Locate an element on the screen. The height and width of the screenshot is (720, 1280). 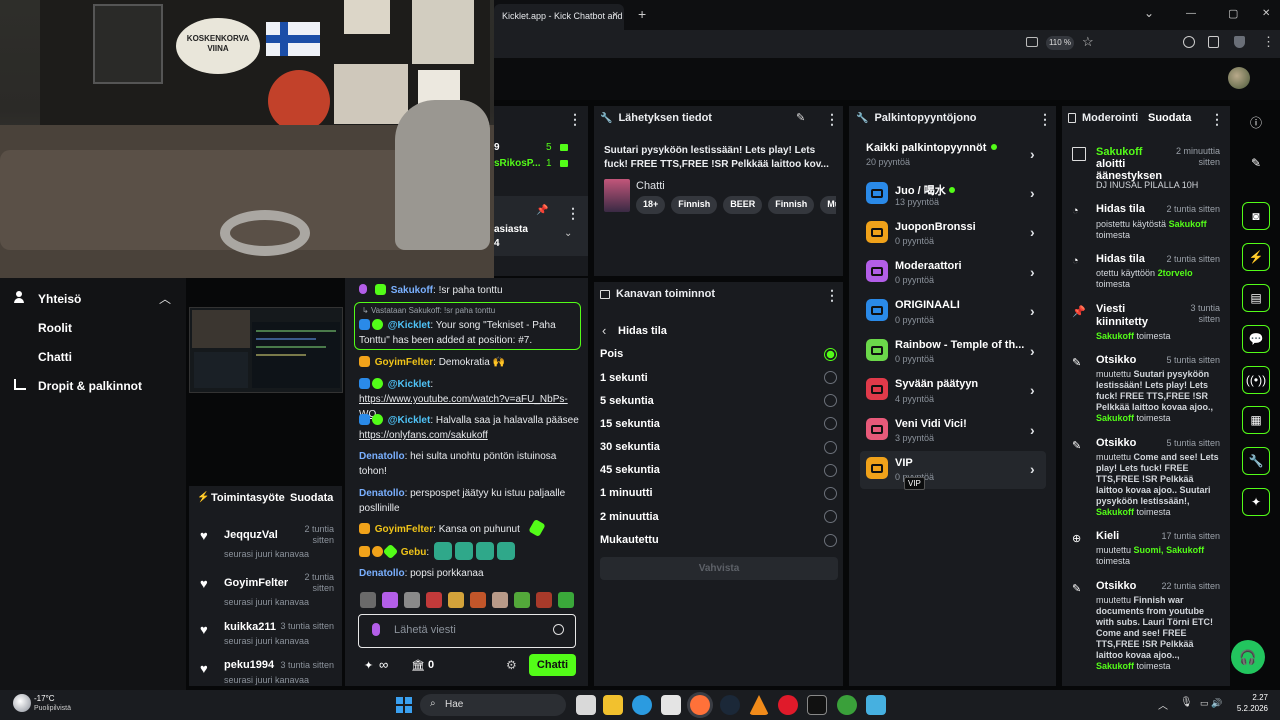
close-window-button: ✕ is located at coordinates (1266, 13).